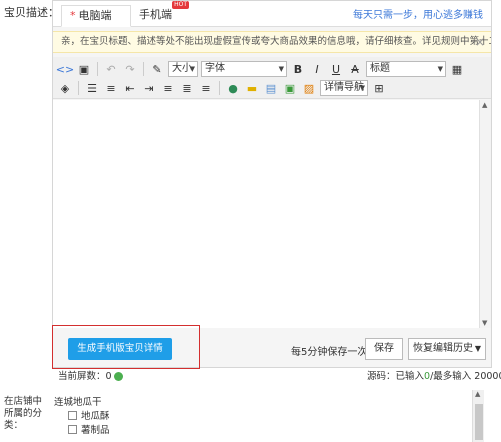 Image resolution: width=501 pixels, height=442 pixels. What do you see at coordinates (108, 376) in the screenshot?
I see `screen-count-value: 0` at bounding box center [108, 376].